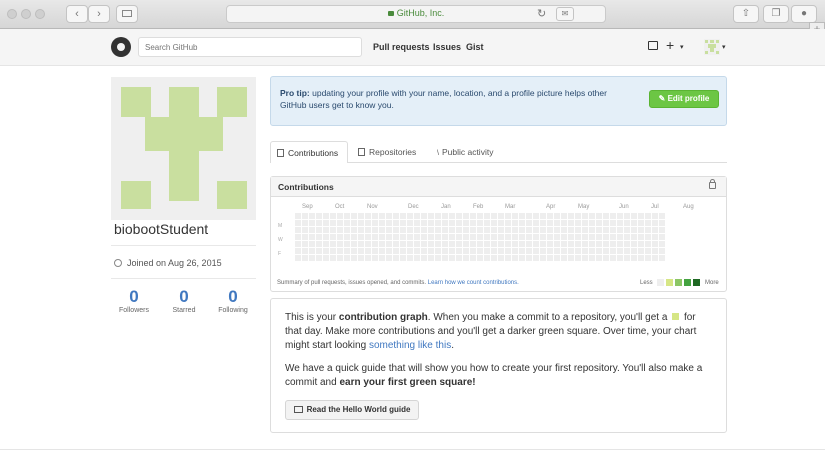 The image size is (825, 459). What do you see at coordinates (12, 14) in the screenshot?
I see `close-window-button` at bounding box center [12, 14].